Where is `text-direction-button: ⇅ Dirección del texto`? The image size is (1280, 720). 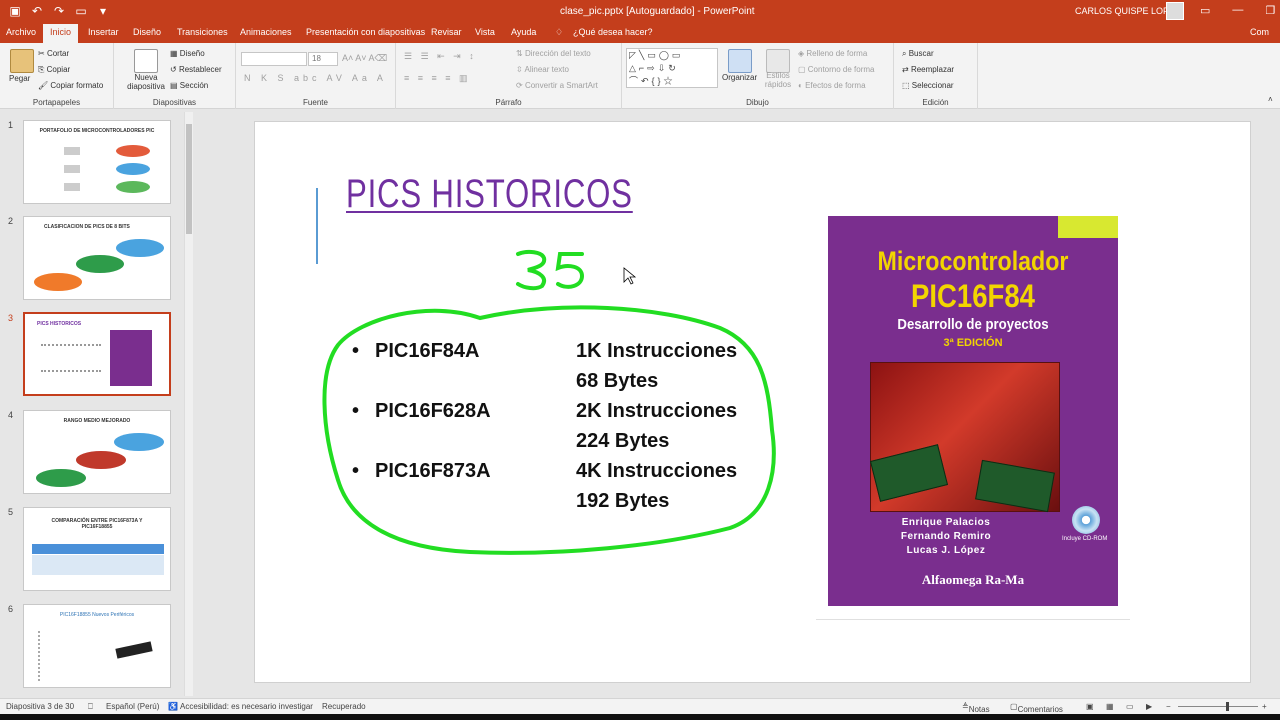 text-direction-button: ⇅ Dirección del texto is located at coordinates (553, 53).